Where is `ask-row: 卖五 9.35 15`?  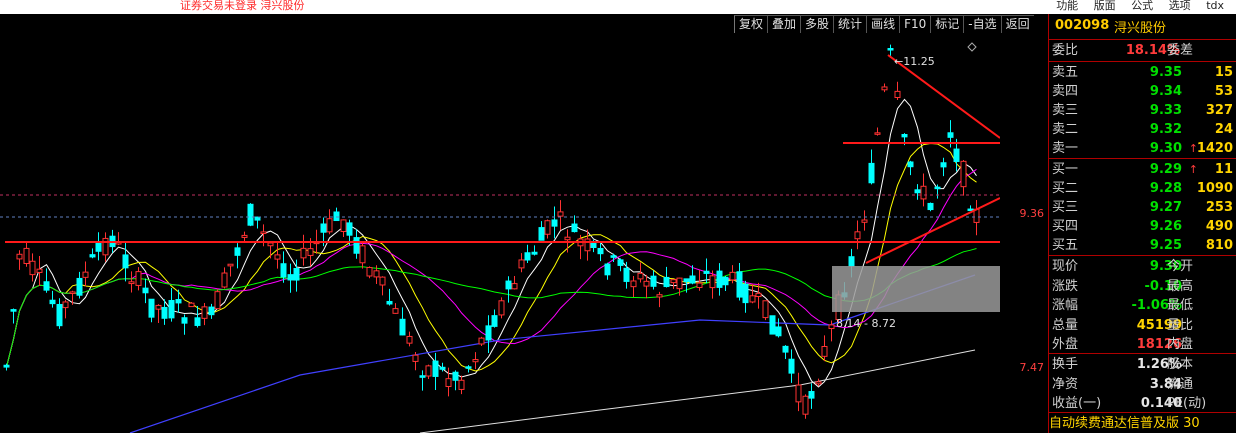
ask-row: 卖五 9.35 15 is located at coordinates (1142, 72).